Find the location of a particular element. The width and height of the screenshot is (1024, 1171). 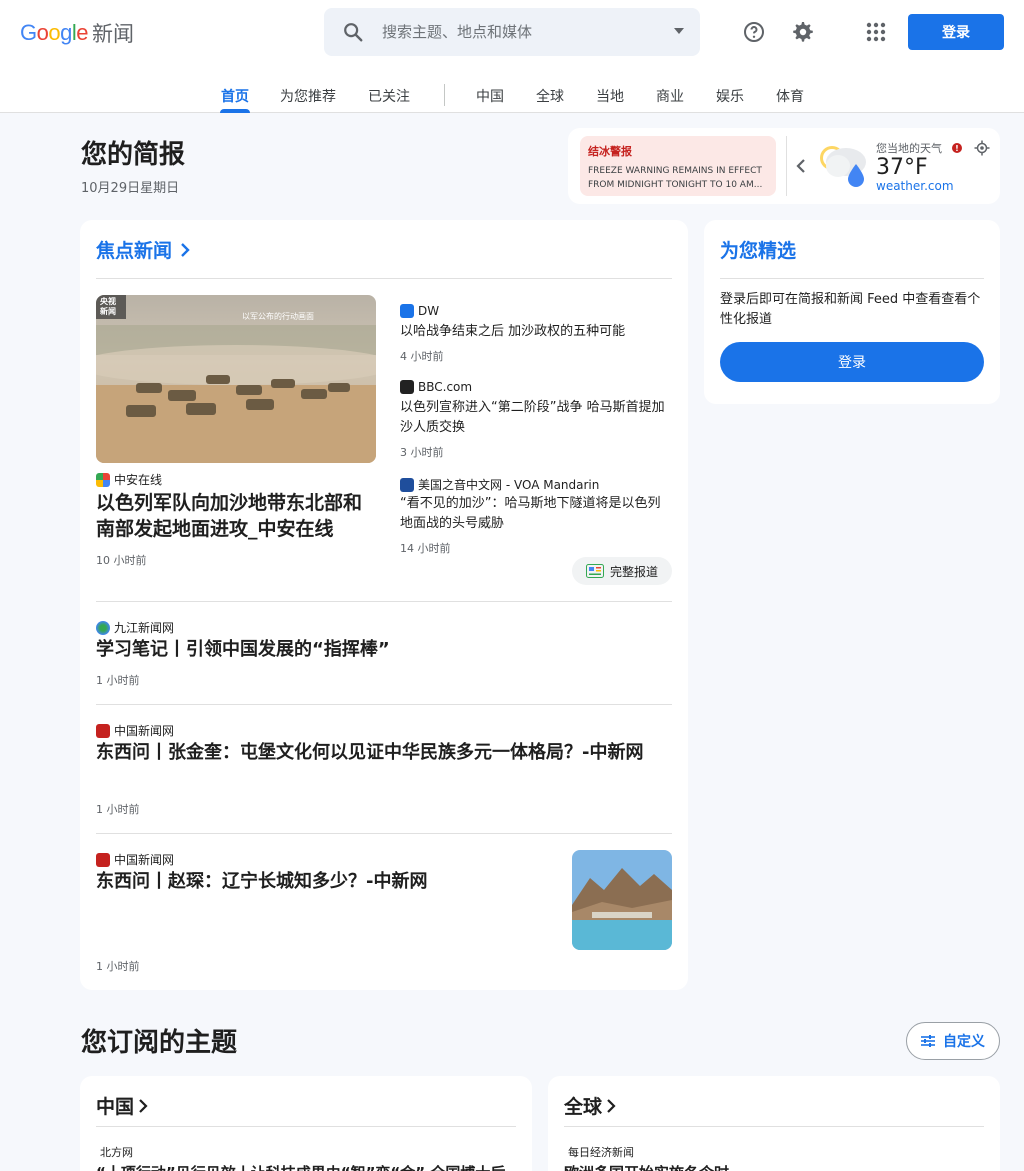

chevron-left-icon is located at coordinates (801, 168).